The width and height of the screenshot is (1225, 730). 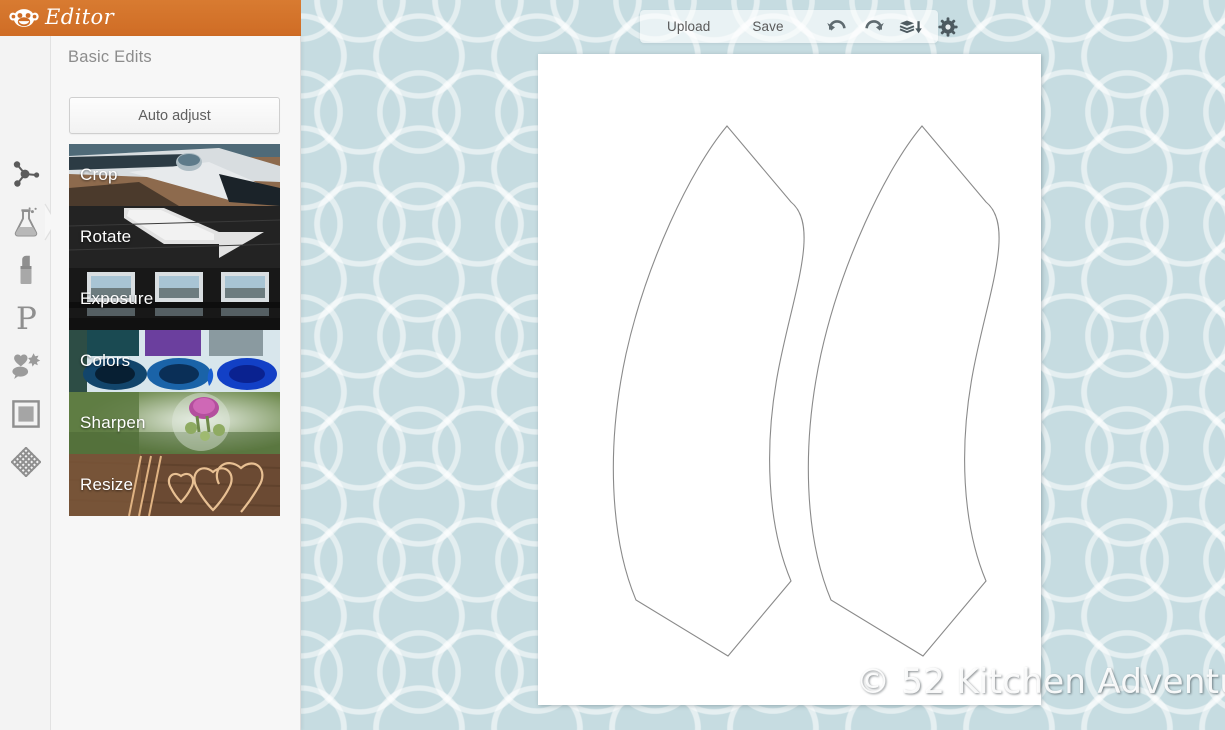 I want to click on edit-item-colors: Colors, so click(x=174, y=361).